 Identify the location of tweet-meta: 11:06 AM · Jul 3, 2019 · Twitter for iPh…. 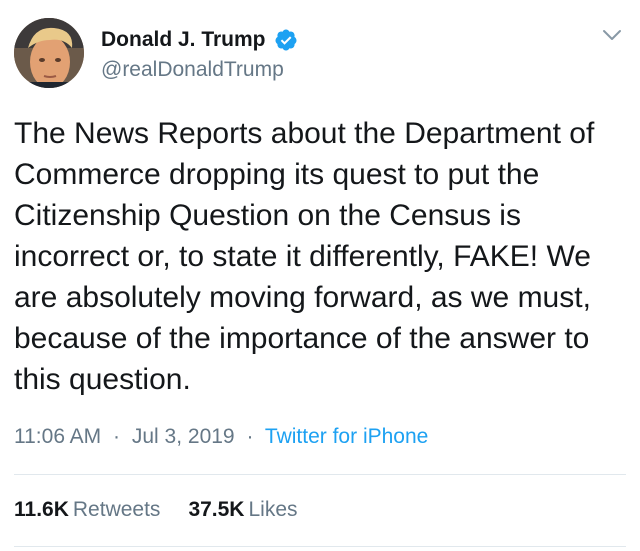
(221, 437).